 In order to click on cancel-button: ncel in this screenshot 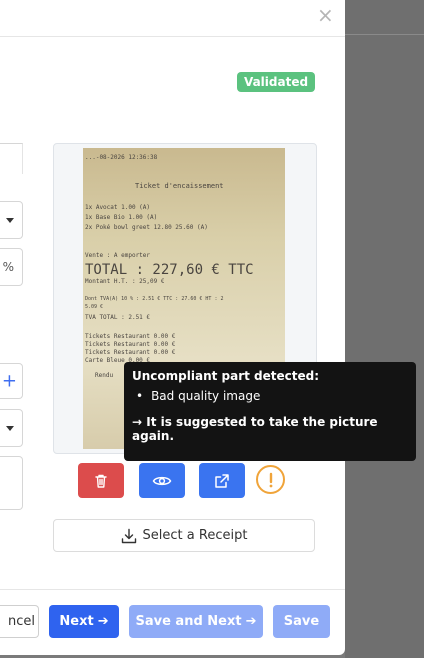, I will do `click(19, 621)`.